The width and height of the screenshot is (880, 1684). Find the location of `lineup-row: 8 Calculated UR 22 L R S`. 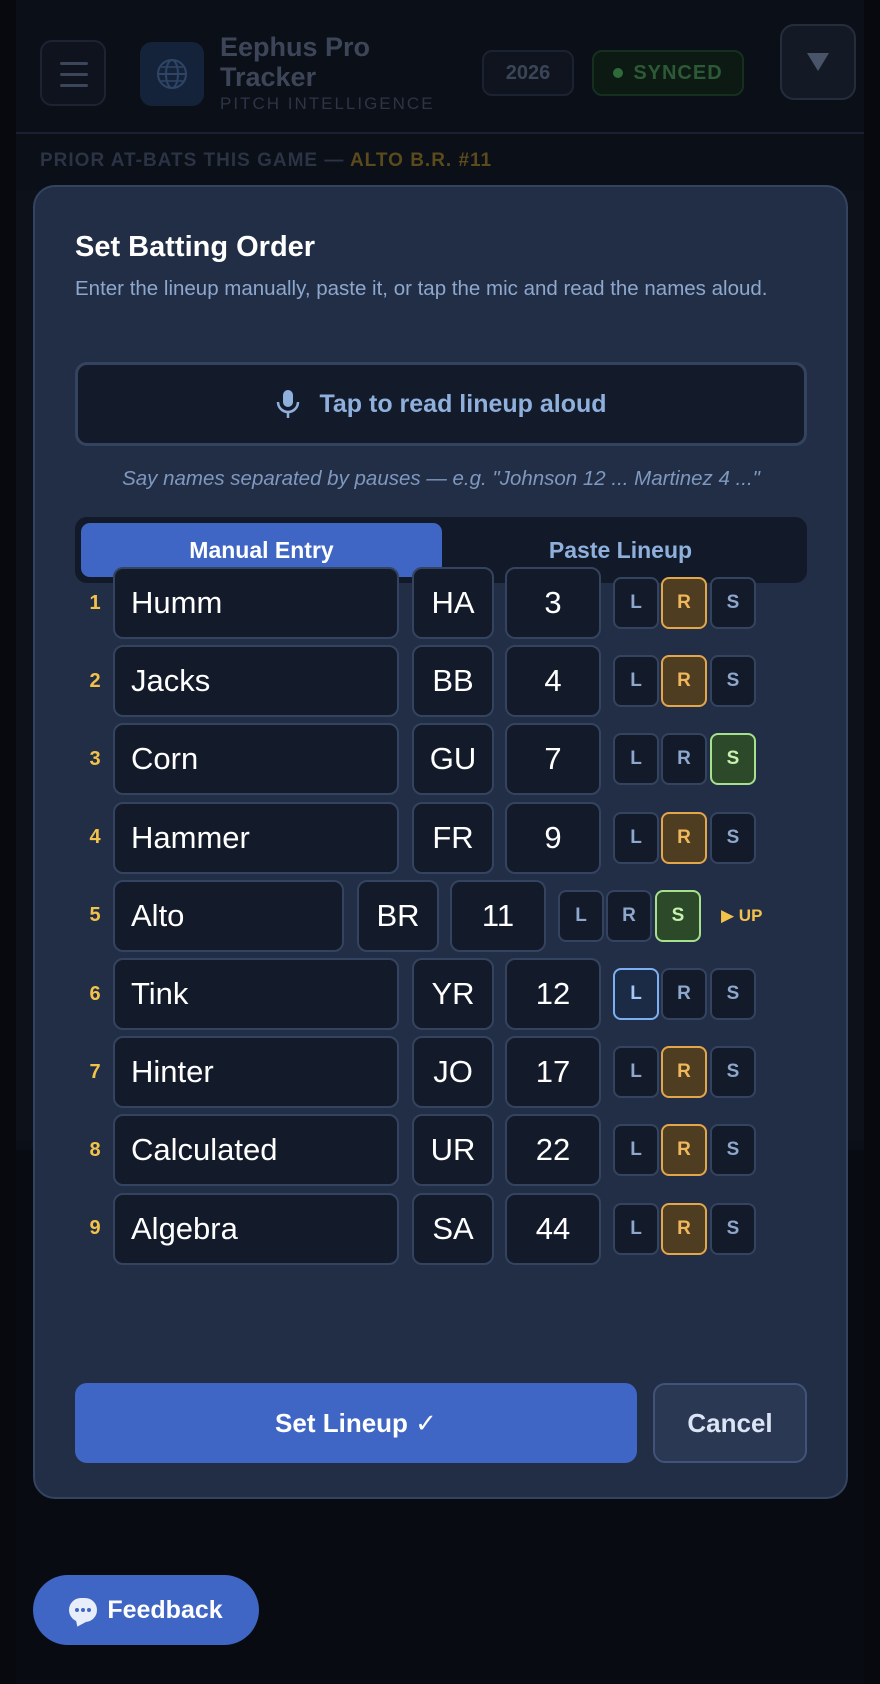

lineup-row: 8 Calculated UR 22 L R S is located at coordinates (442, 1150).